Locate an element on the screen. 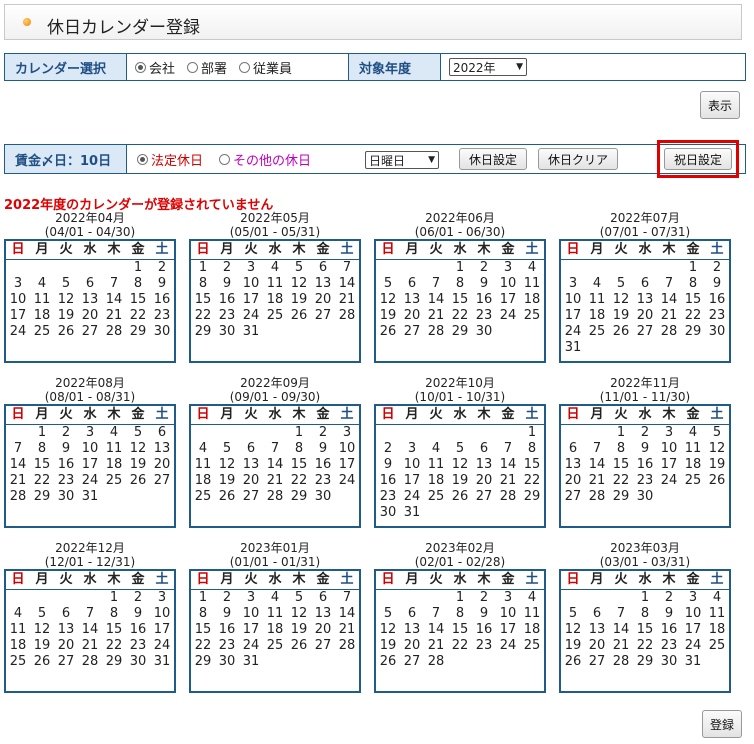 The height and width of the screenshot is (744, 754). radio-icon is located at coordinates (140, 67).